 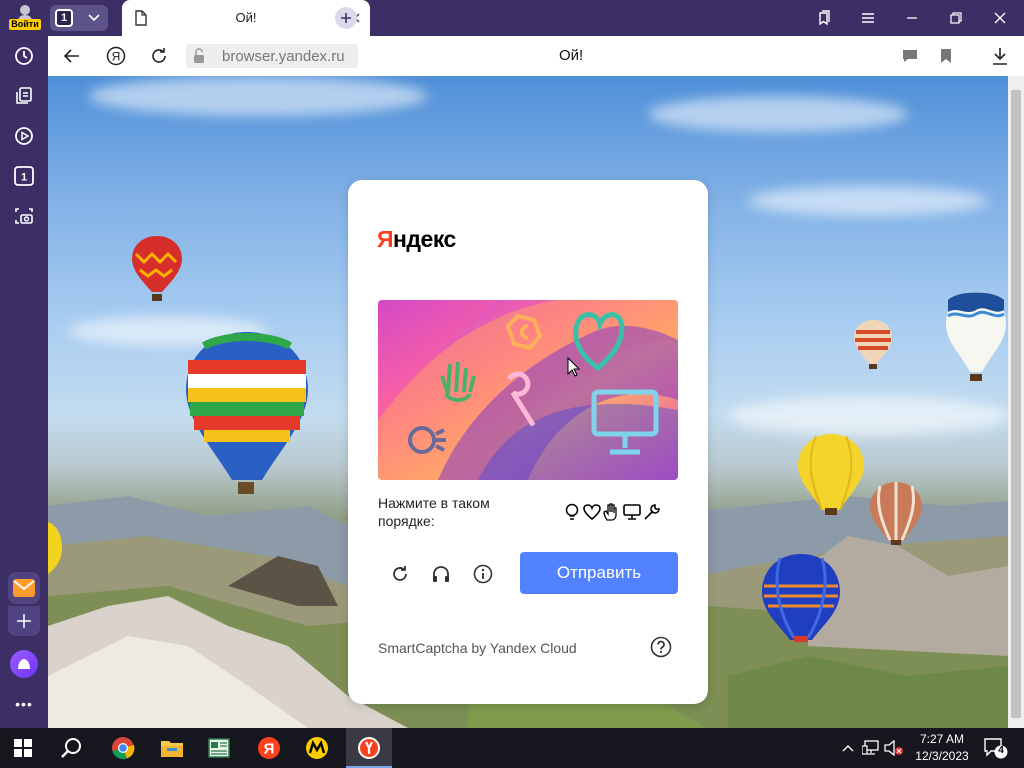 I want to click on windows-taskbar: Я 7:27 AM 12/3/2023 4, so click(x=512, y=748).